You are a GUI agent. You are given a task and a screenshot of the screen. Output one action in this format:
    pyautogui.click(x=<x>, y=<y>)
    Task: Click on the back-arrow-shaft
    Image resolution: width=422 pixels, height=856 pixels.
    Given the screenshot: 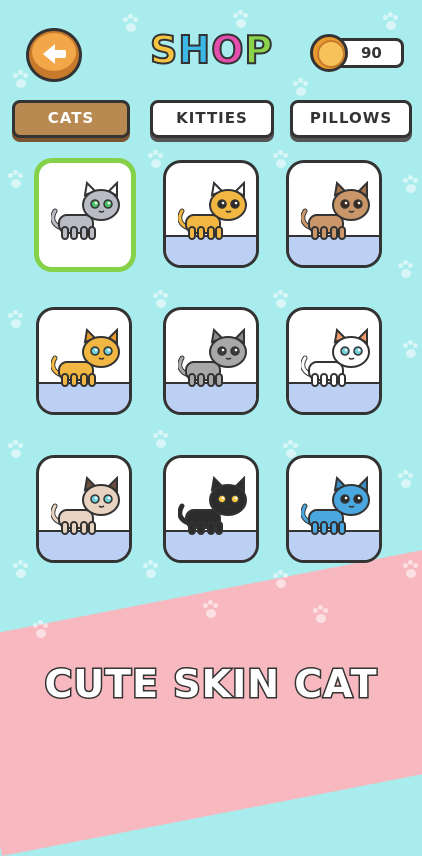 What is the action you would take?
    pyautogui.click(x=59, y=54)
    